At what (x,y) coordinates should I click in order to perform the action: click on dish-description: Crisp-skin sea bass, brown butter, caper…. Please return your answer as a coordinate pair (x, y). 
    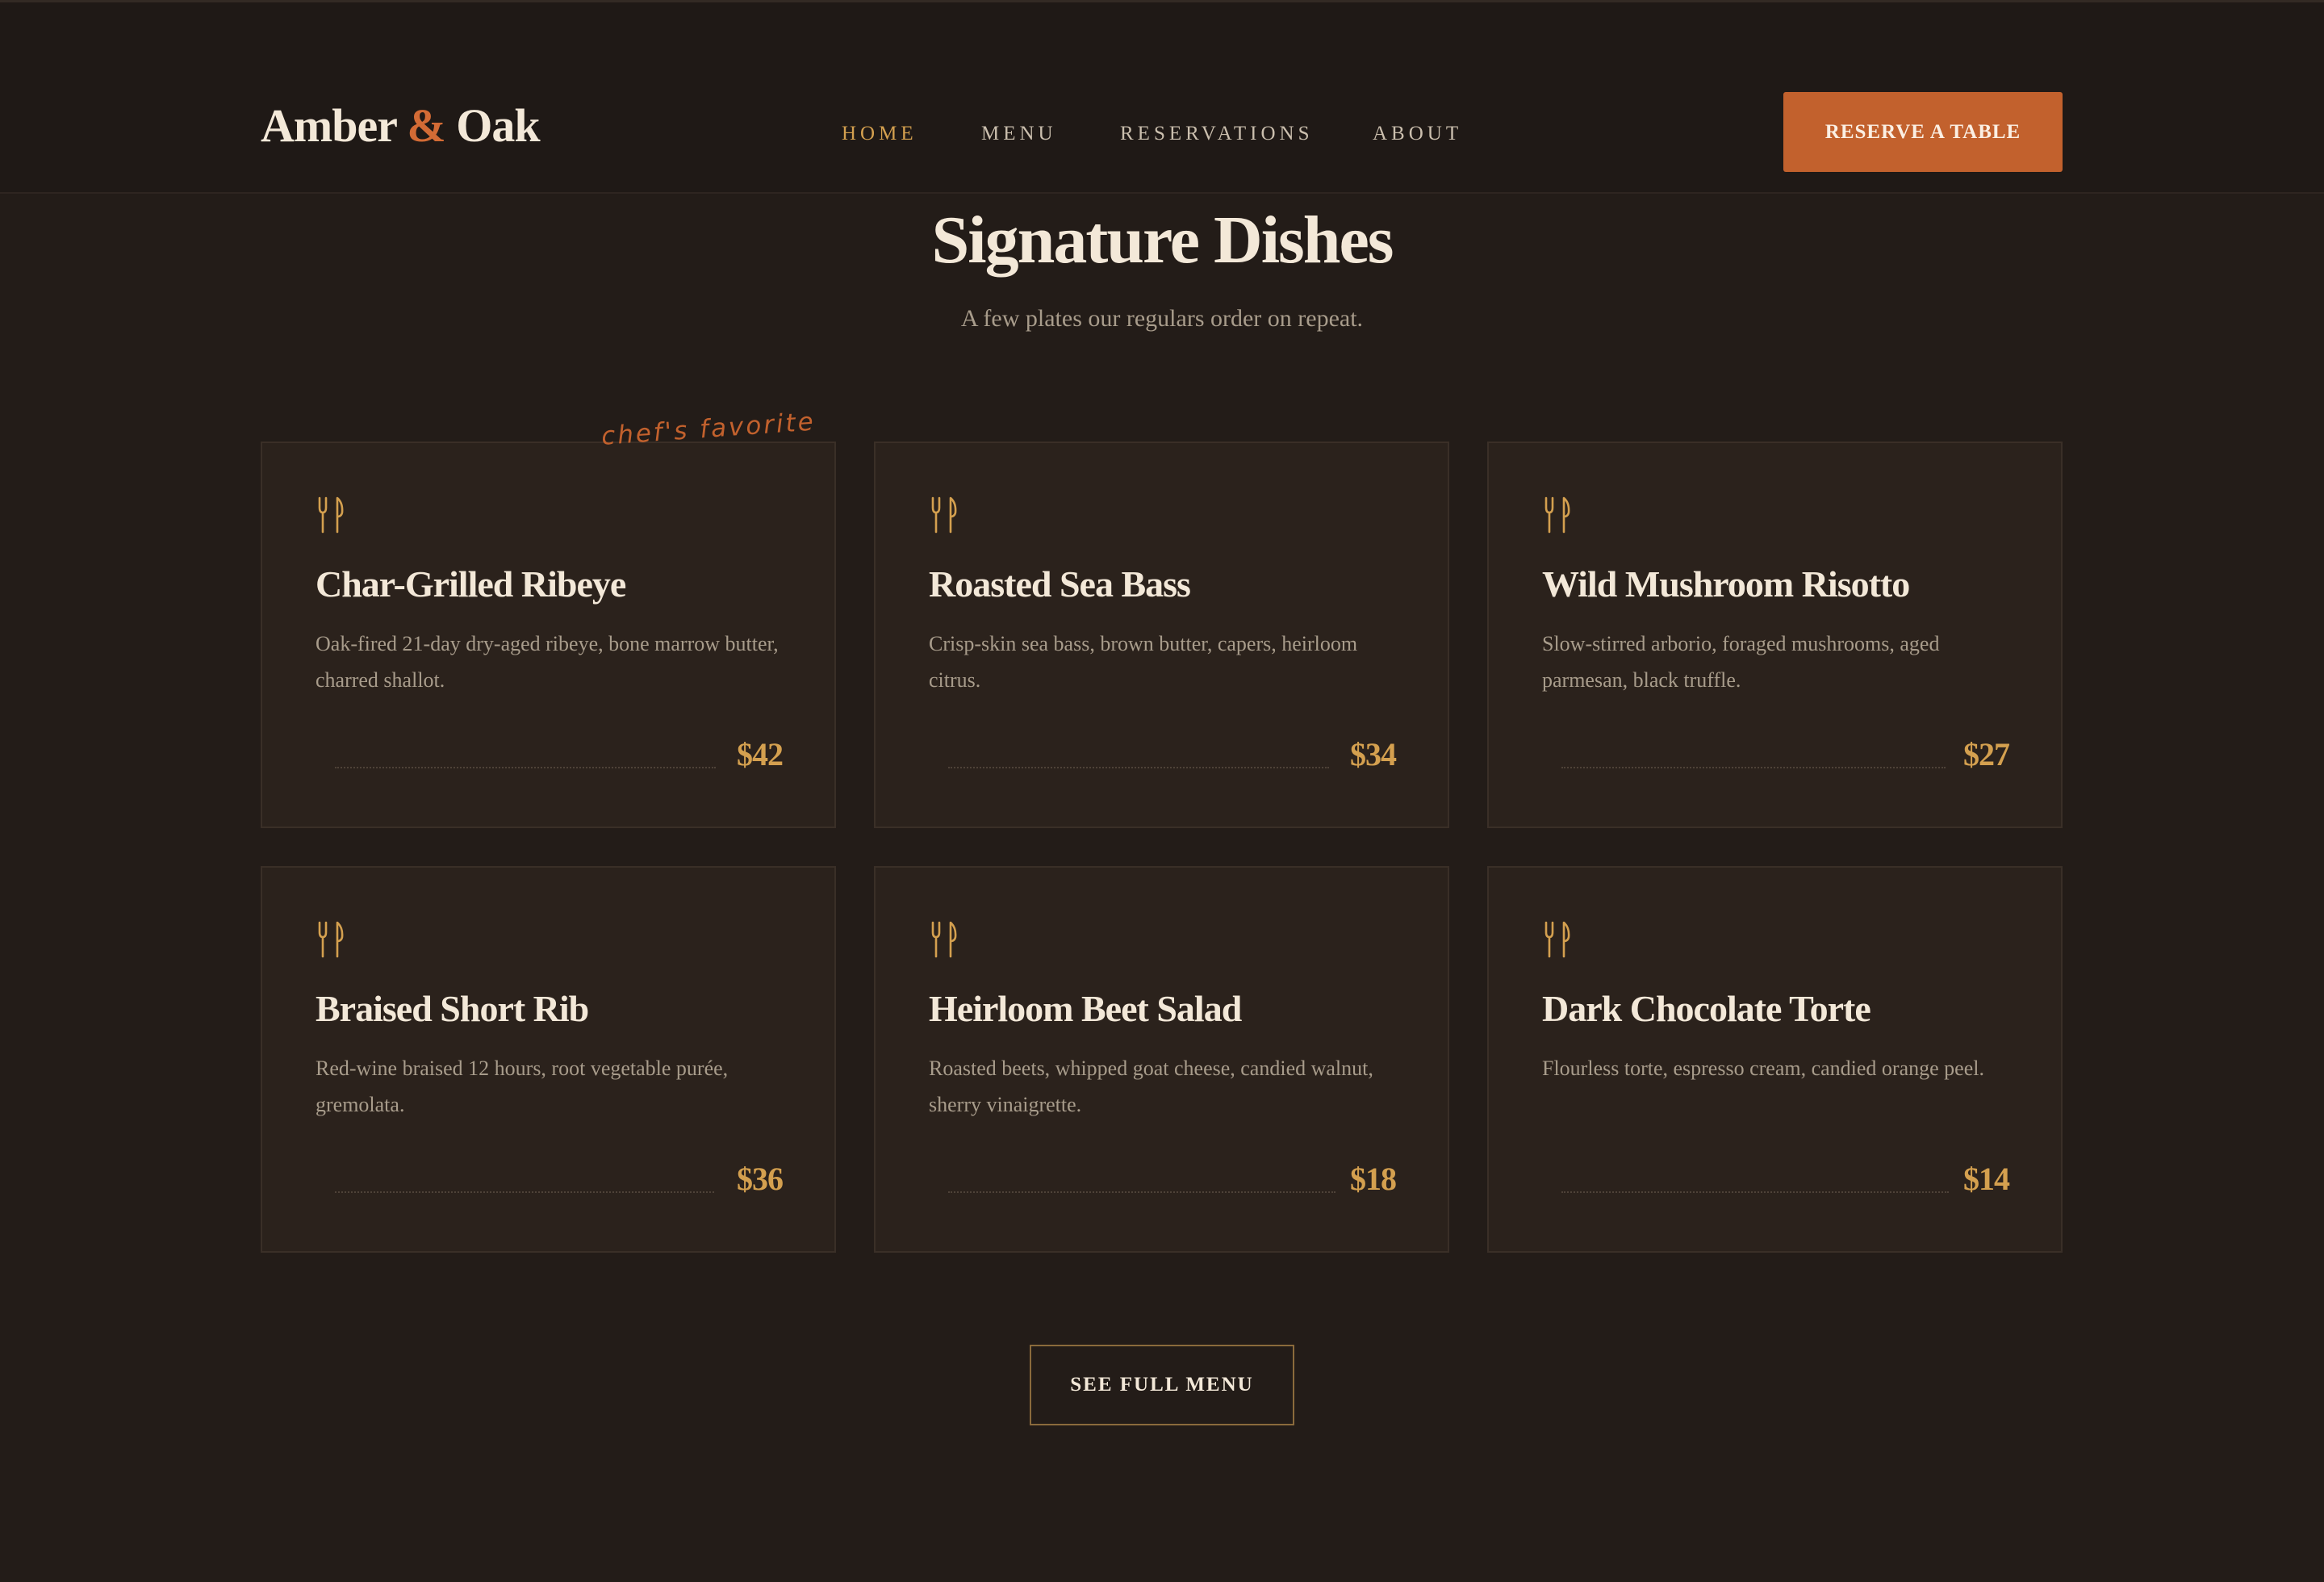
    Looking at the image, I should click on (1144, 662).